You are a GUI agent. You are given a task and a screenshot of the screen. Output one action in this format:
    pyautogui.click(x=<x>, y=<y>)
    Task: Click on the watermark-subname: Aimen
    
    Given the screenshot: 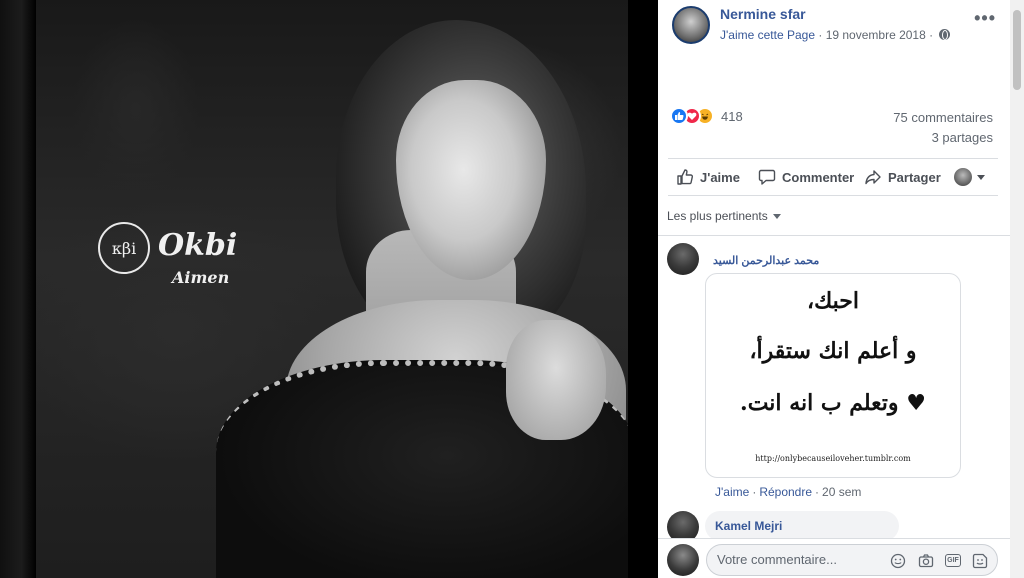 What is the action you would take?
    pyautogui.click(x=201, y=277)
    